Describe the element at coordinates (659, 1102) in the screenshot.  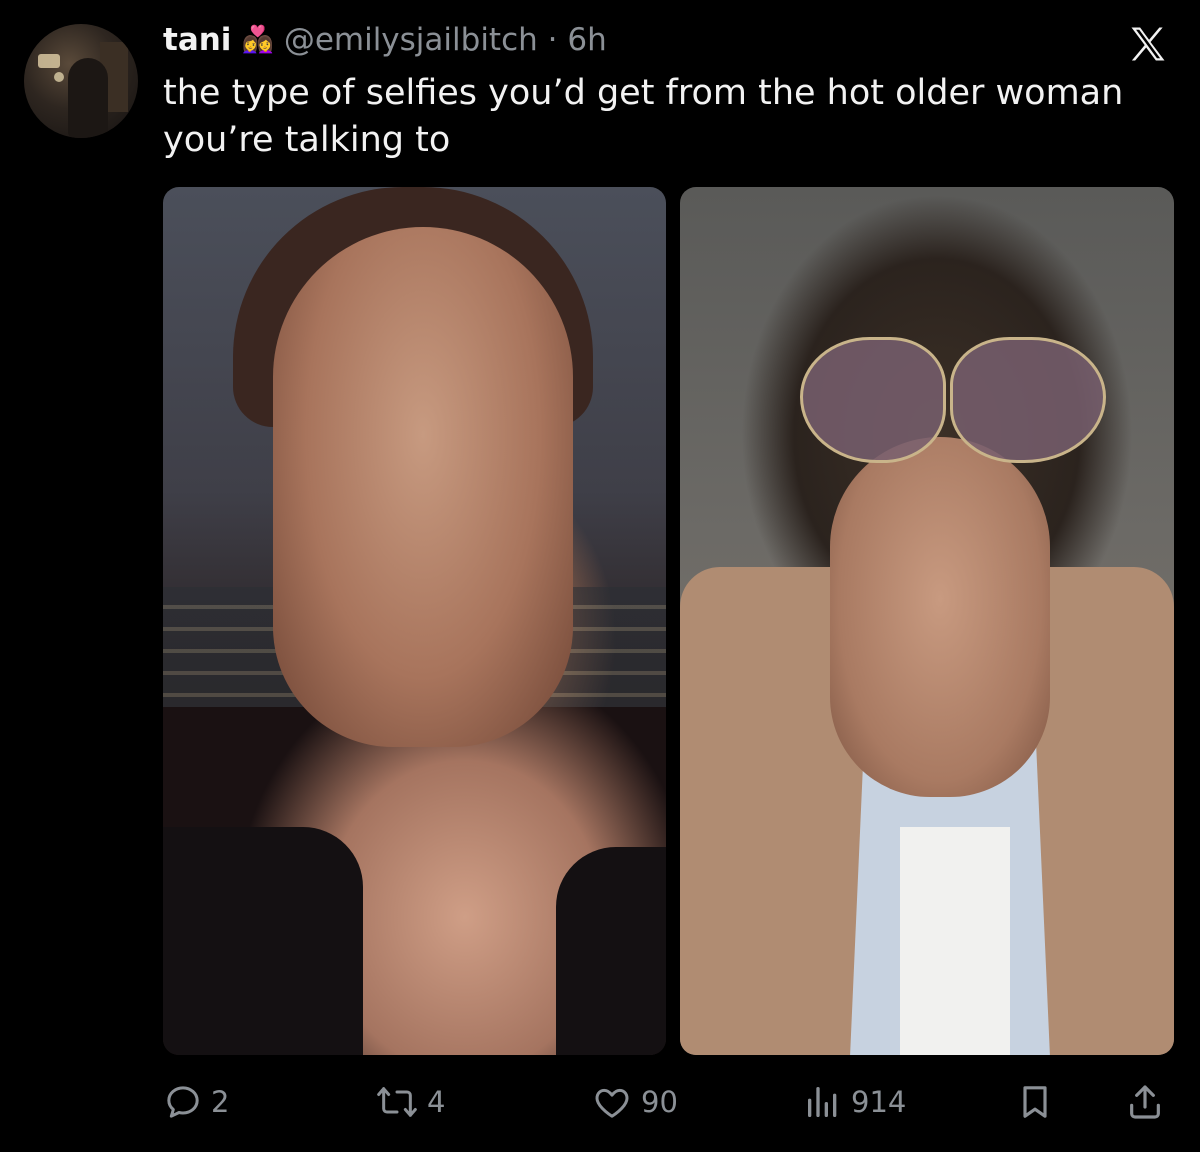
I see `like-count: 90` at that location.